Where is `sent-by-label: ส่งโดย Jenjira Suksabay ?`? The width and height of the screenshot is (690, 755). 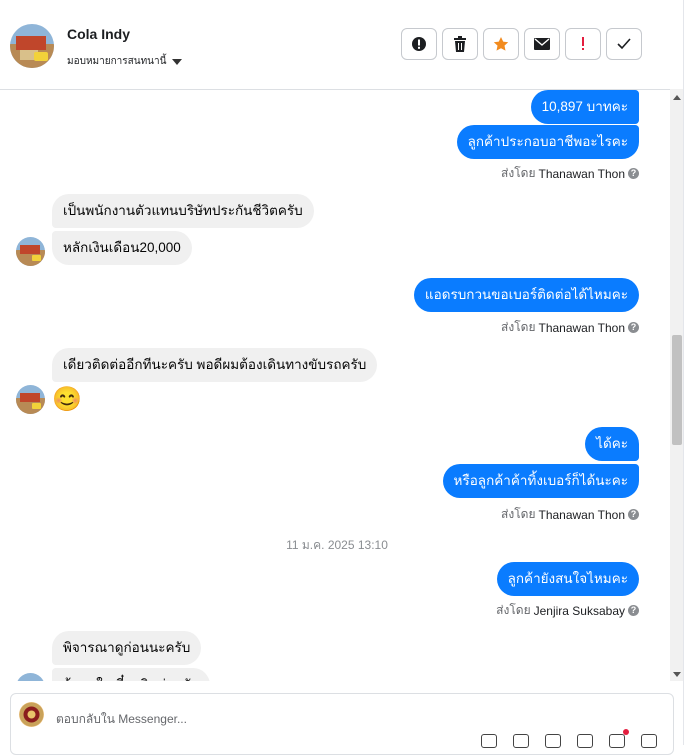
sent-by-label: ส่งโดย Jenjira Suksabay ? is located at coordinates (567, 610).